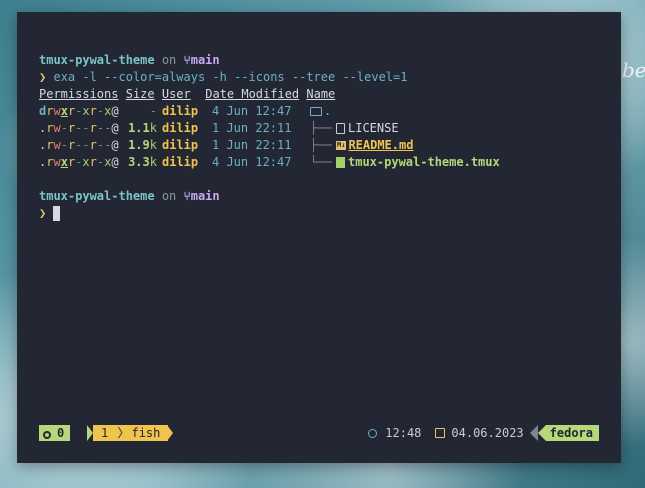  I want to click on folder-icon, so click(316, 111).